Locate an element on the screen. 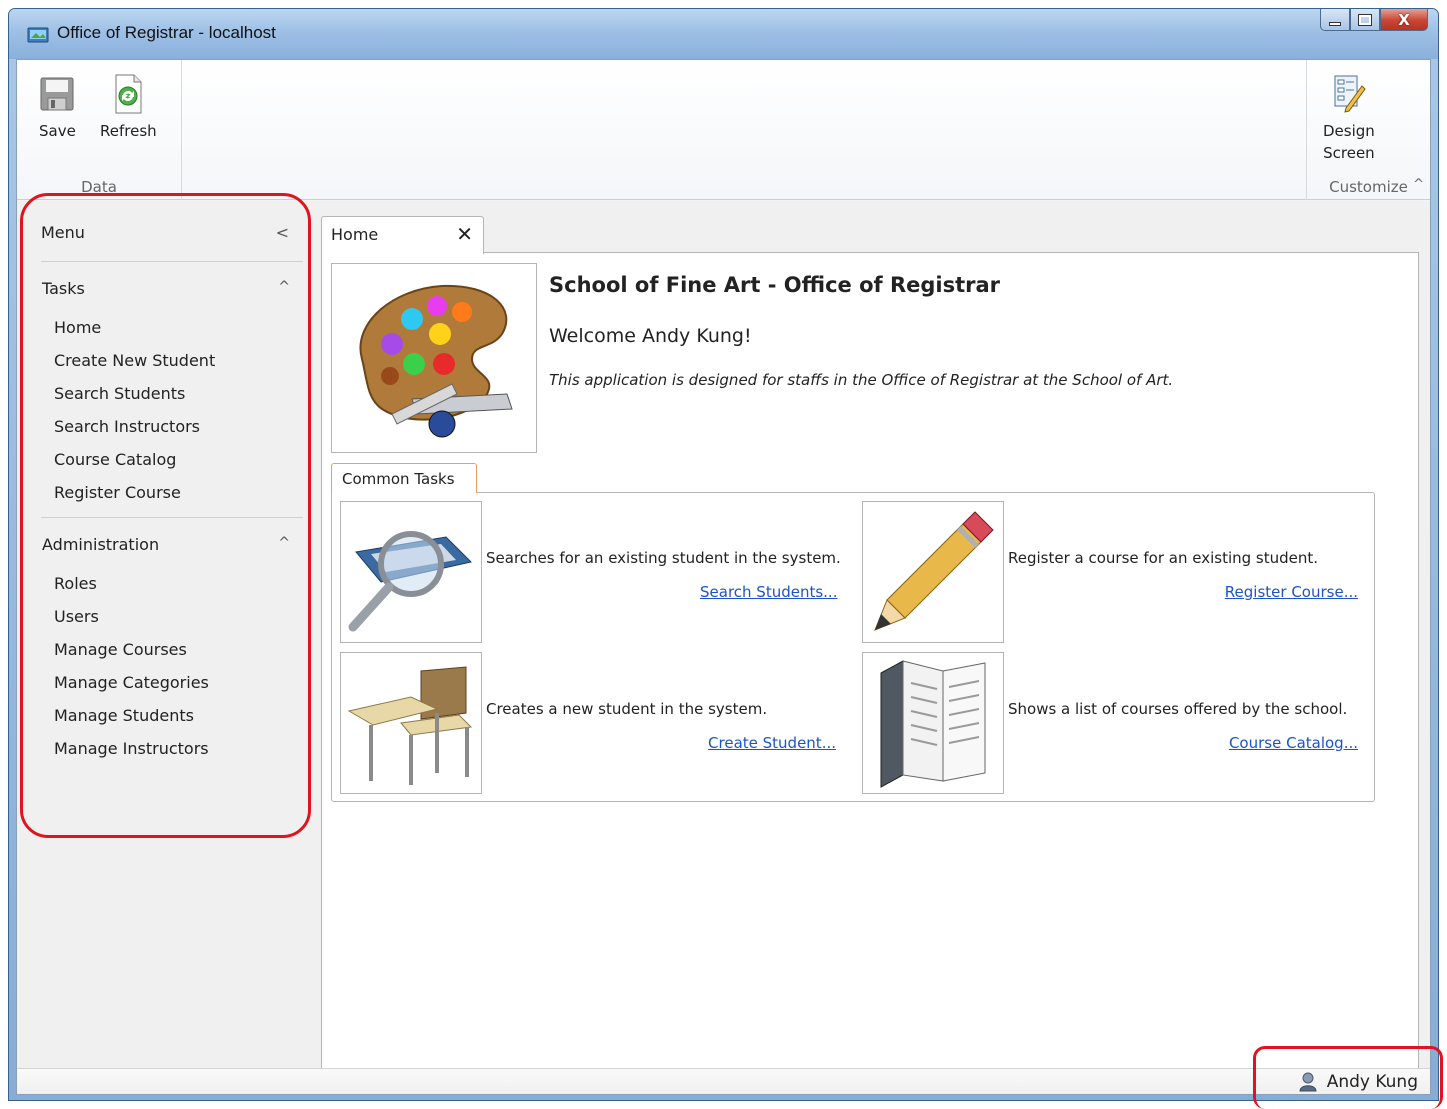  desk-icon is located at coordinates (410, 725).